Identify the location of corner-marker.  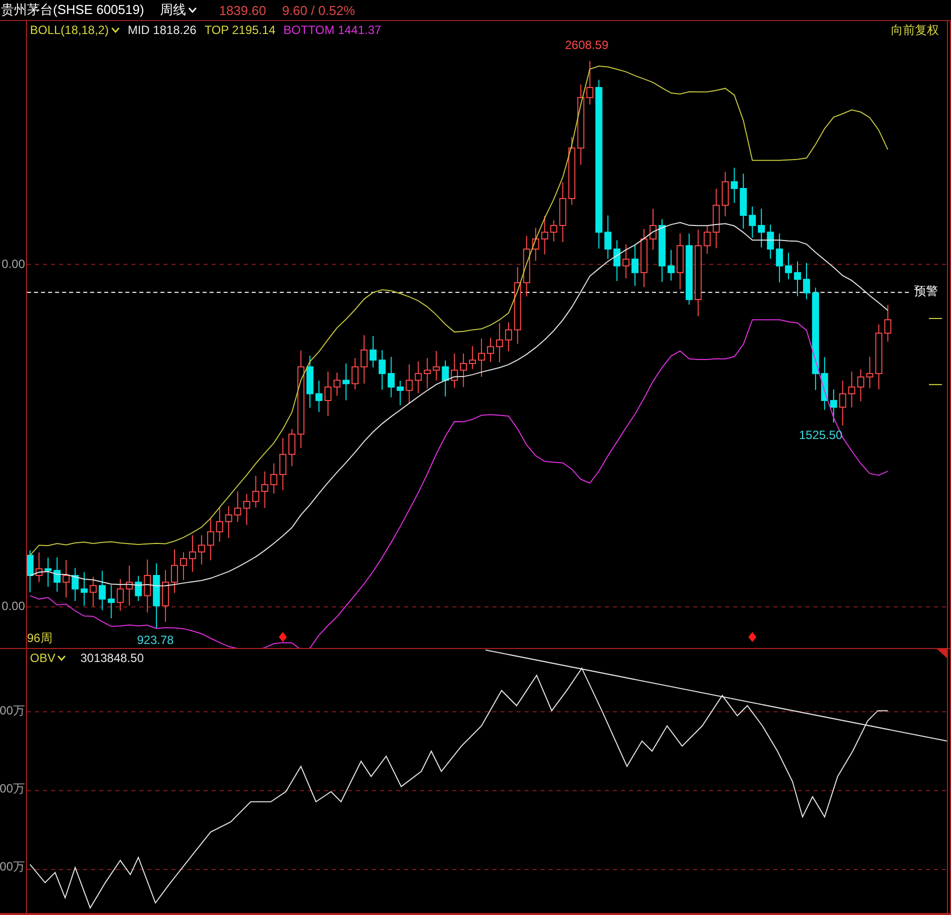
(941, 653).